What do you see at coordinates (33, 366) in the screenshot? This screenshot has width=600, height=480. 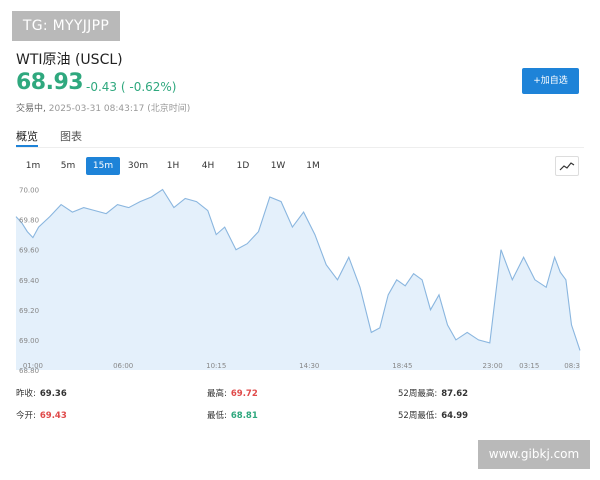 I see `x-tick-label: 01:00` at bounding box center [33, 366].